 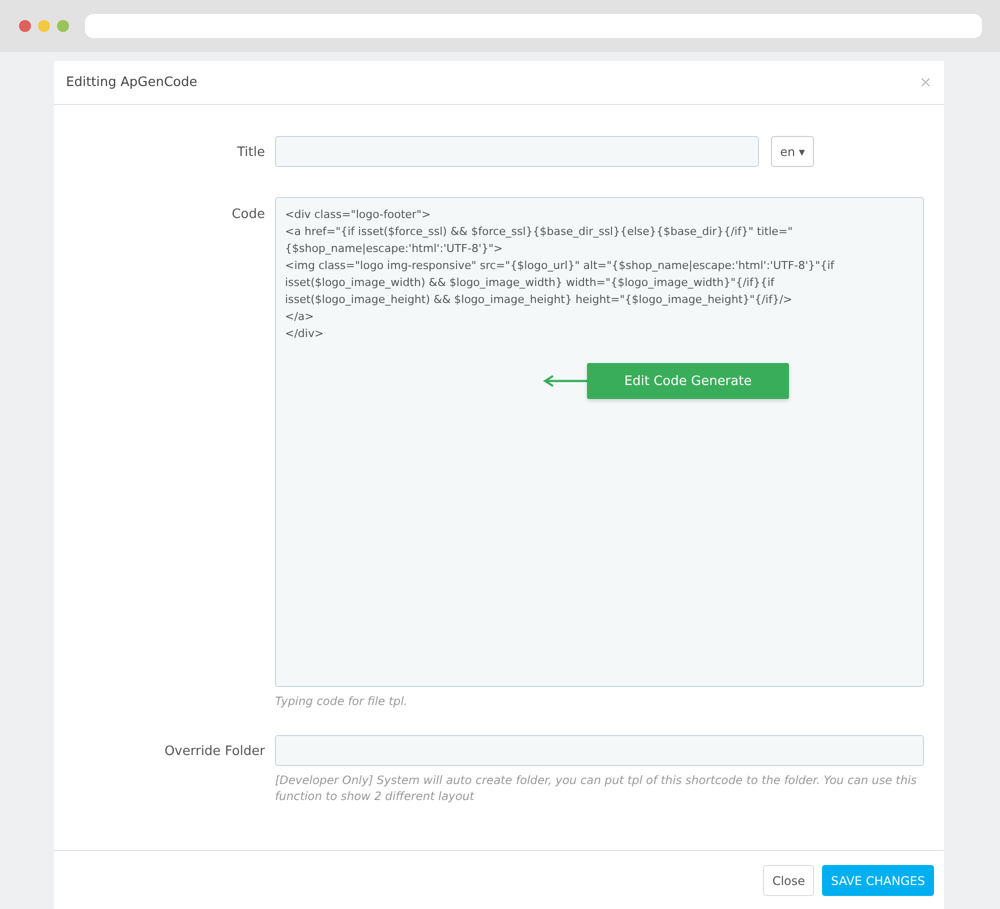 I want to click on title-field, so click(x=517, y=151).